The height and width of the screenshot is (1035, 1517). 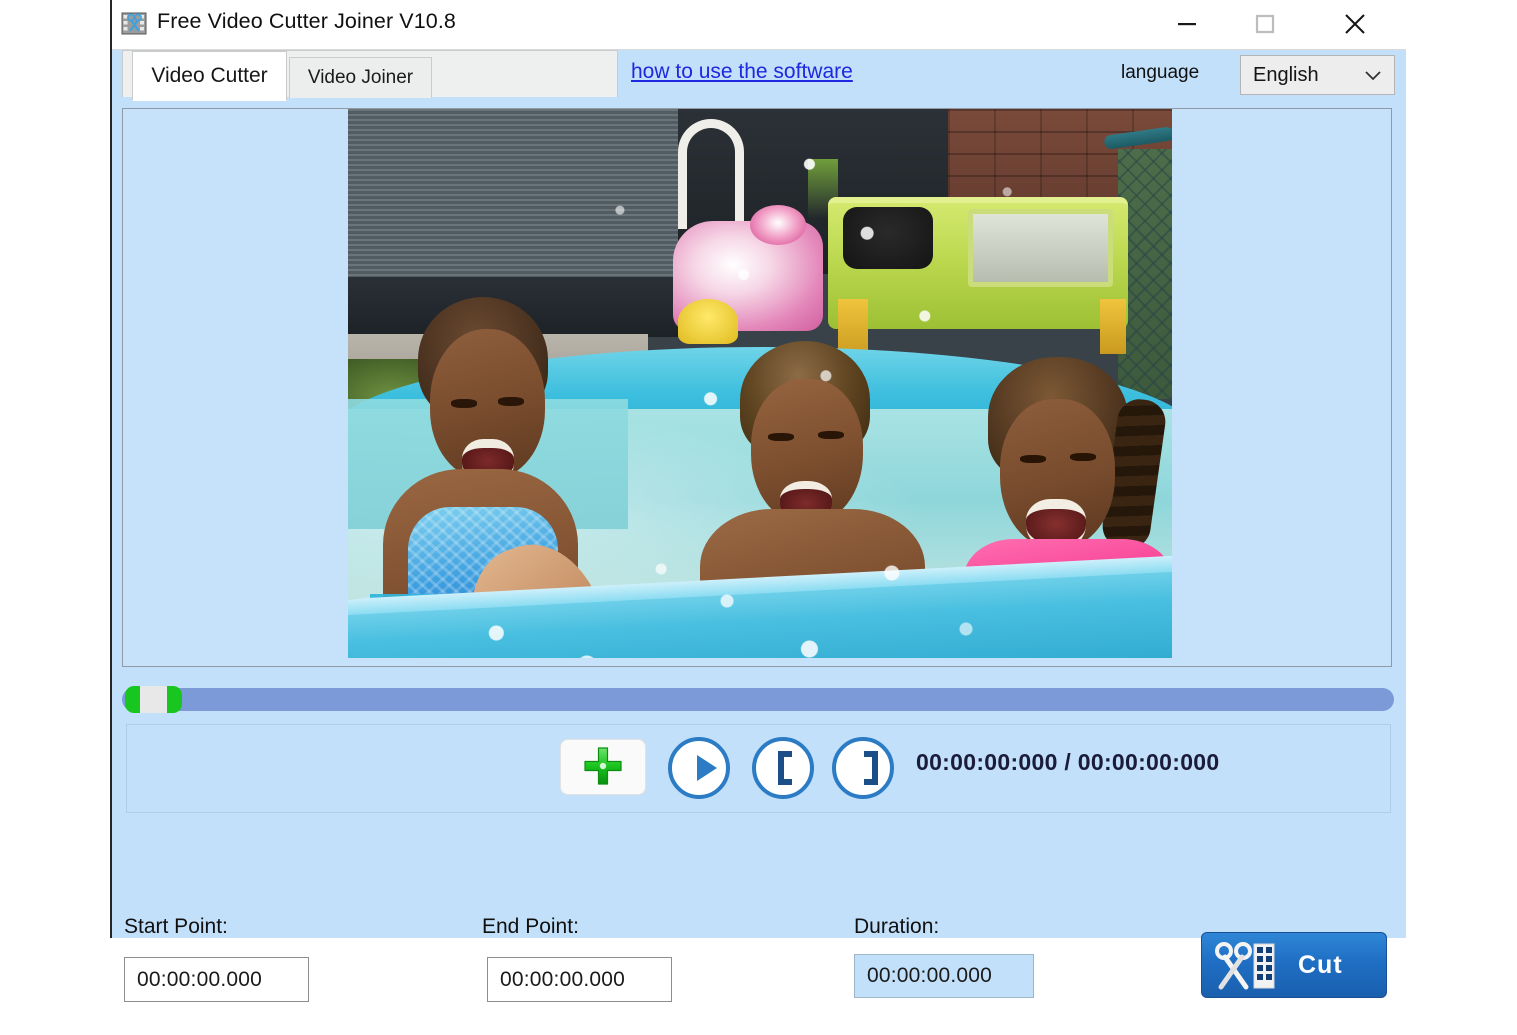 What do you see at coordinates (153, 699) in the screenshot?
I see `seek-thumb` at bounding box center [153, 699].